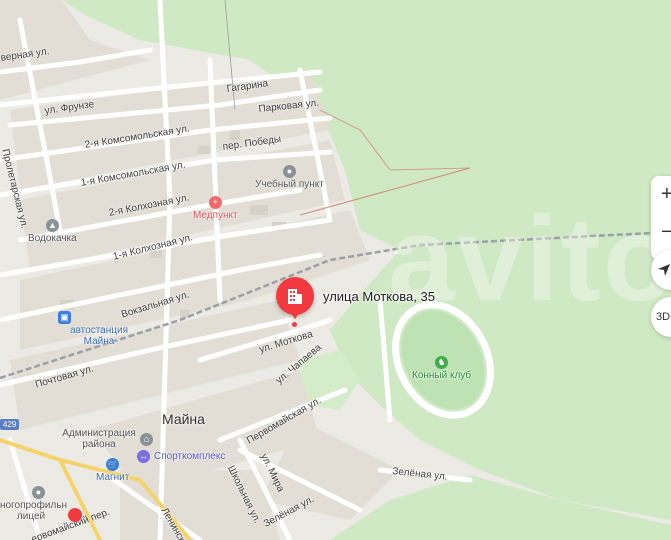 The width and height of the screenshot is (671, 540). What do you see at coordinates (75, 515) in the screenshot?
I see `secondary-marker` at bounding box center [75, 515].